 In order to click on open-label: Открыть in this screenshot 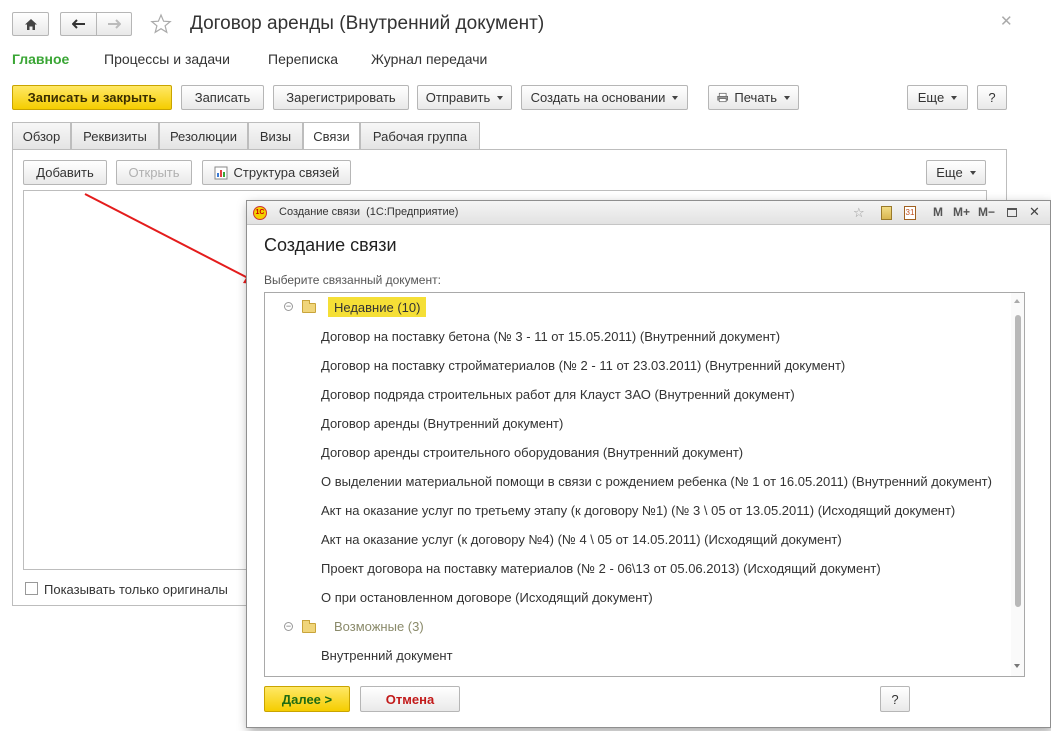, I will do `click(154, 172)`.